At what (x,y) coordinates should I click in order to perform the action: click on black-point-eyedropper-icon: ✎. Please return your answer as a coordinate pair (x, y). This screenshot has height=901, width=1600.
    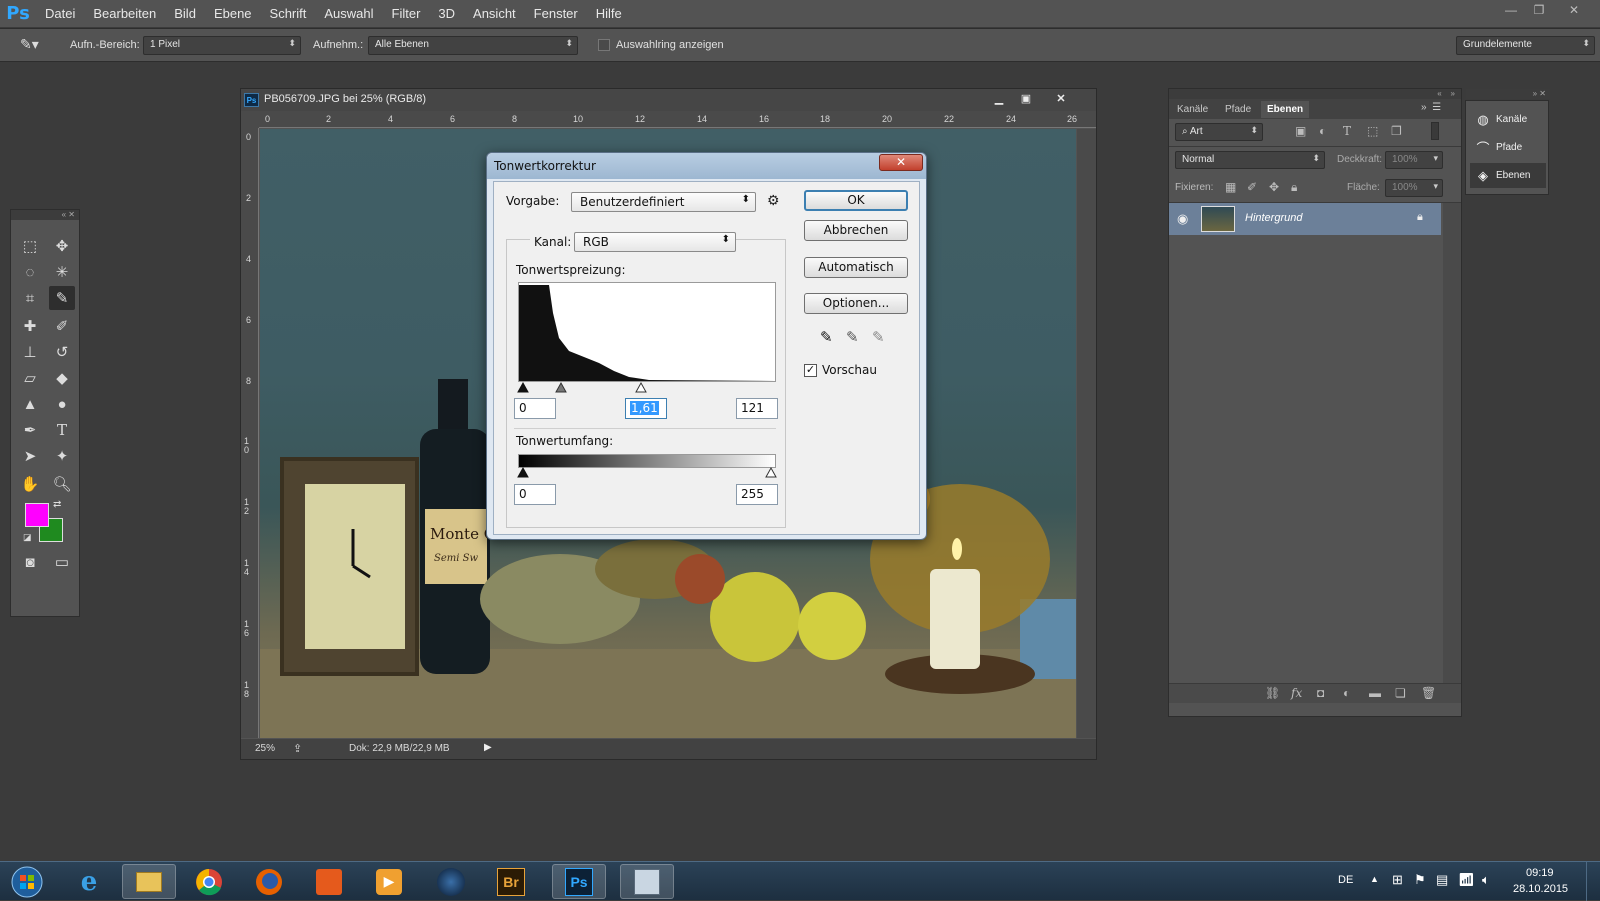
    Looking at the image, I should click on (826, 337).